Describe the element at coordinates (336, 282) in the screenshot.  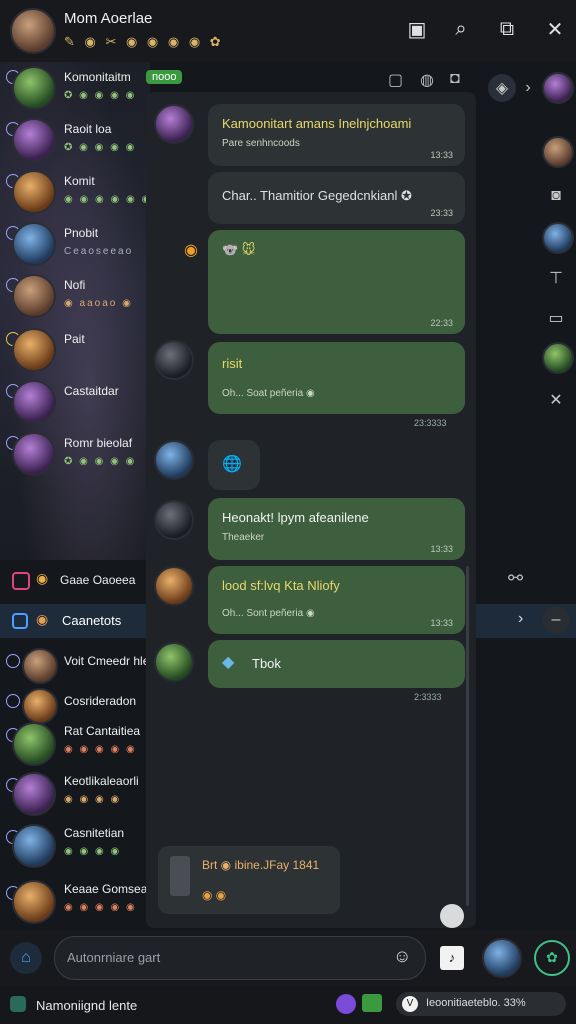
I see `message-bubble: 🐨 🐭 22:33` at that location.